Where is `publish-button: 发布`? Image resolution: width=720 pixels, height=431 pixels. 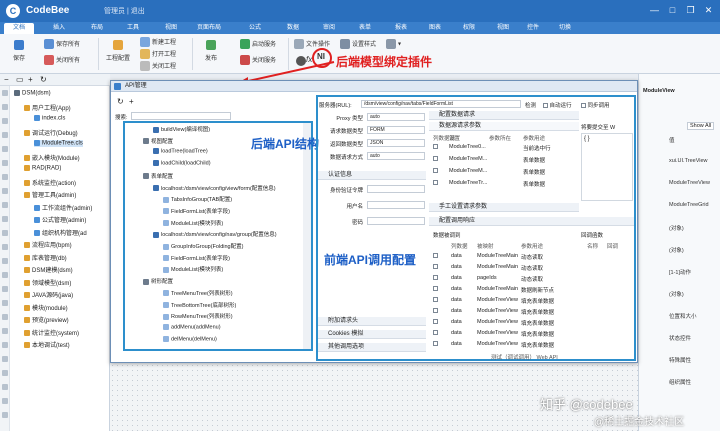
publish-button: 发布 is located at coordinates (211, 51).